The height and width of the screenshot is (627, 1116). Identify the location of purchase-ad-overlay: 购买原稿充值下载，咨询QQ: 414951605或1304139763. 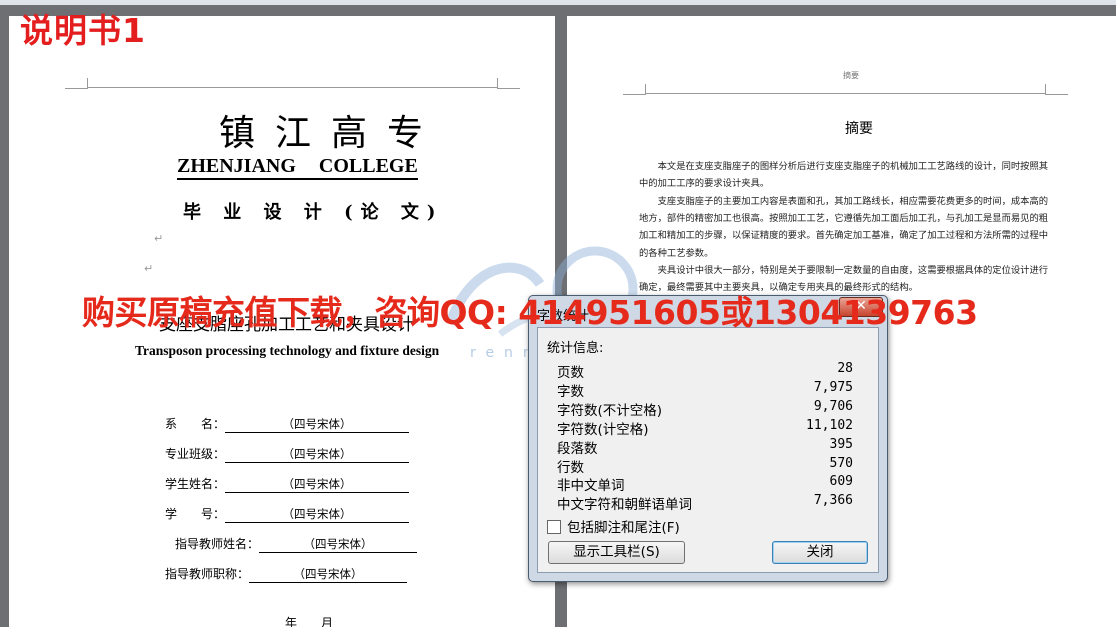
(530, 312).